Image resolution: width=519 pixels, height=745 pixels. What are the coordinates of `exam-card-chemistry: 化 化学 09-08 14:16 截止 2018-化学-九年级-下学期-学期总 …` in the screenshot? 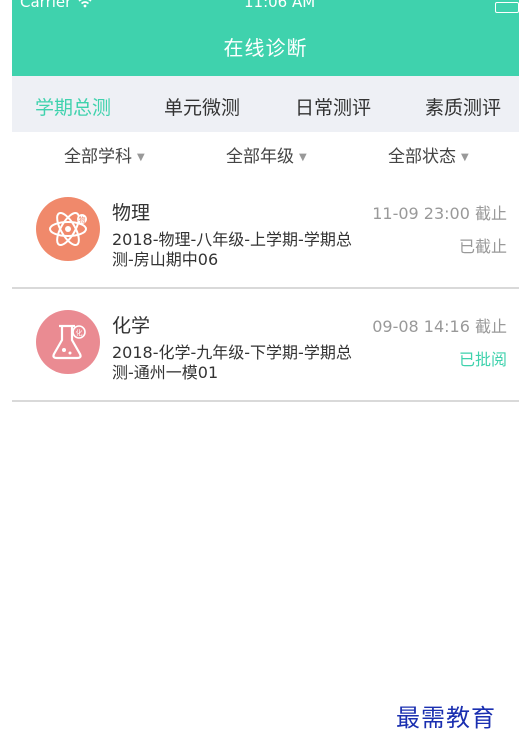 It's located at (265, 345).